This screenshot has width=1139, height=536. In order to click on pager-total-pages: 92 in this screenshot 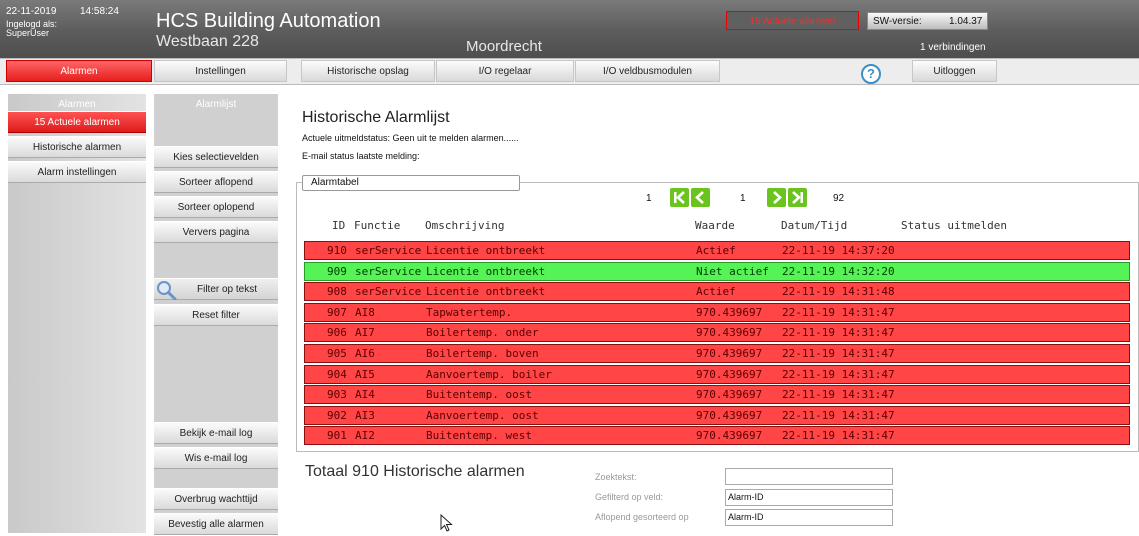, I will do `click(839, 198)`.